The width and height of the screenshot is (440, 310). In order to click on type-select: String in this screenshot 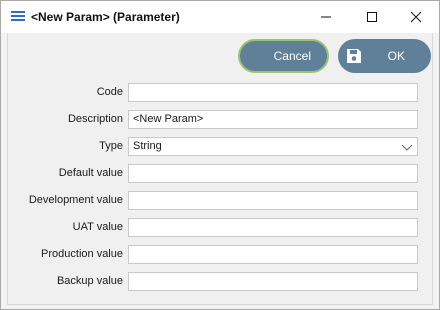, I will do `click(273, 146)`.